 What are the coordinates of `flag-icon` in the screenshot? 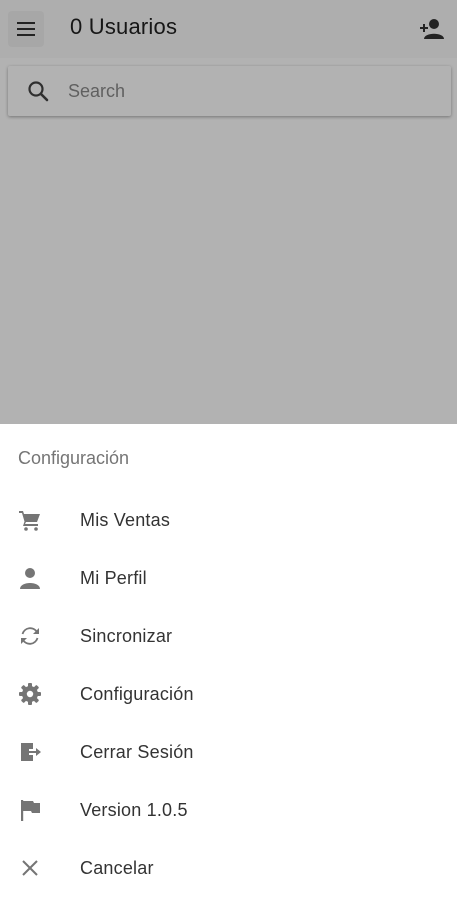 It's located at (30, 810).